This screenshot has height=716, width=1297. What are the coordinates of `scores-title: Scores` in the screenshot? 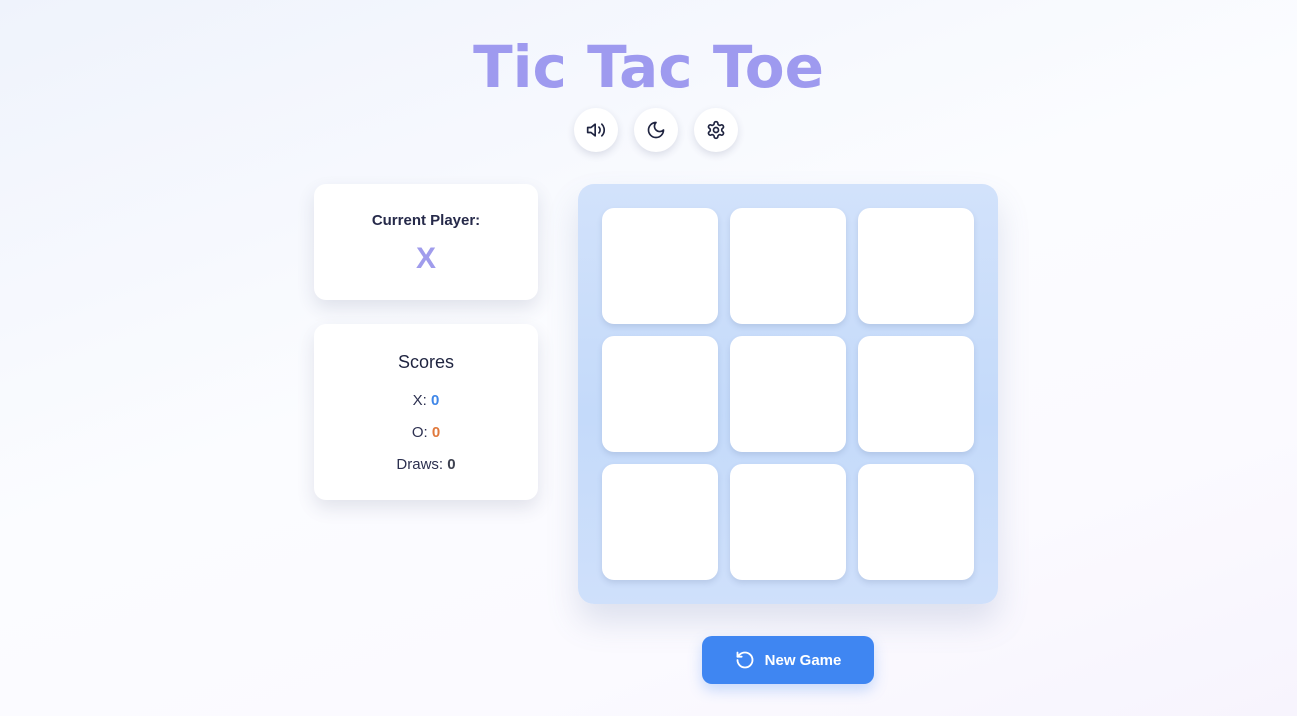 It's located at (426, 362).